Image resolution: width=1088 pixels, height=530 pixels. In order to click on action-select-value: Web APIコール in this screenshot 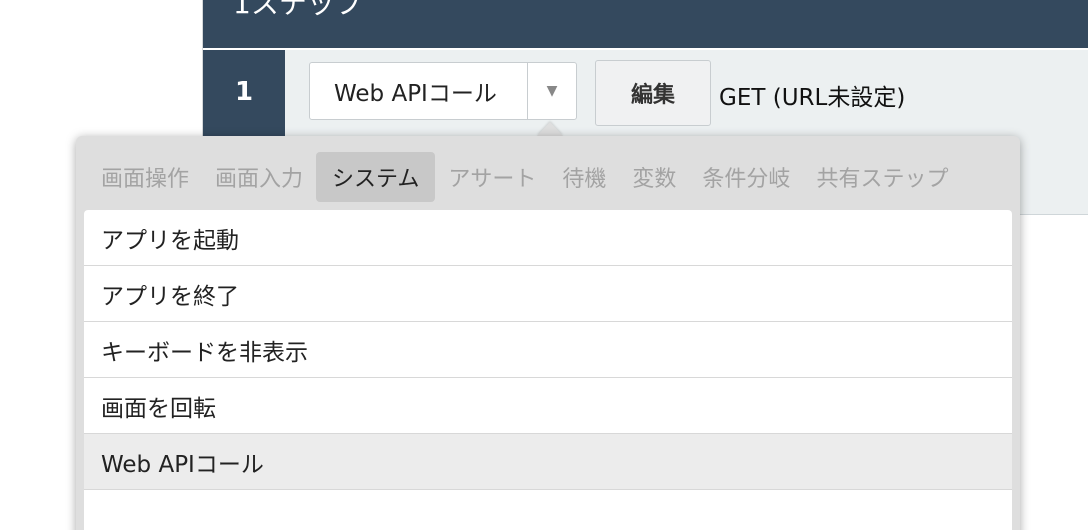, I will do `click(415, 94)`.